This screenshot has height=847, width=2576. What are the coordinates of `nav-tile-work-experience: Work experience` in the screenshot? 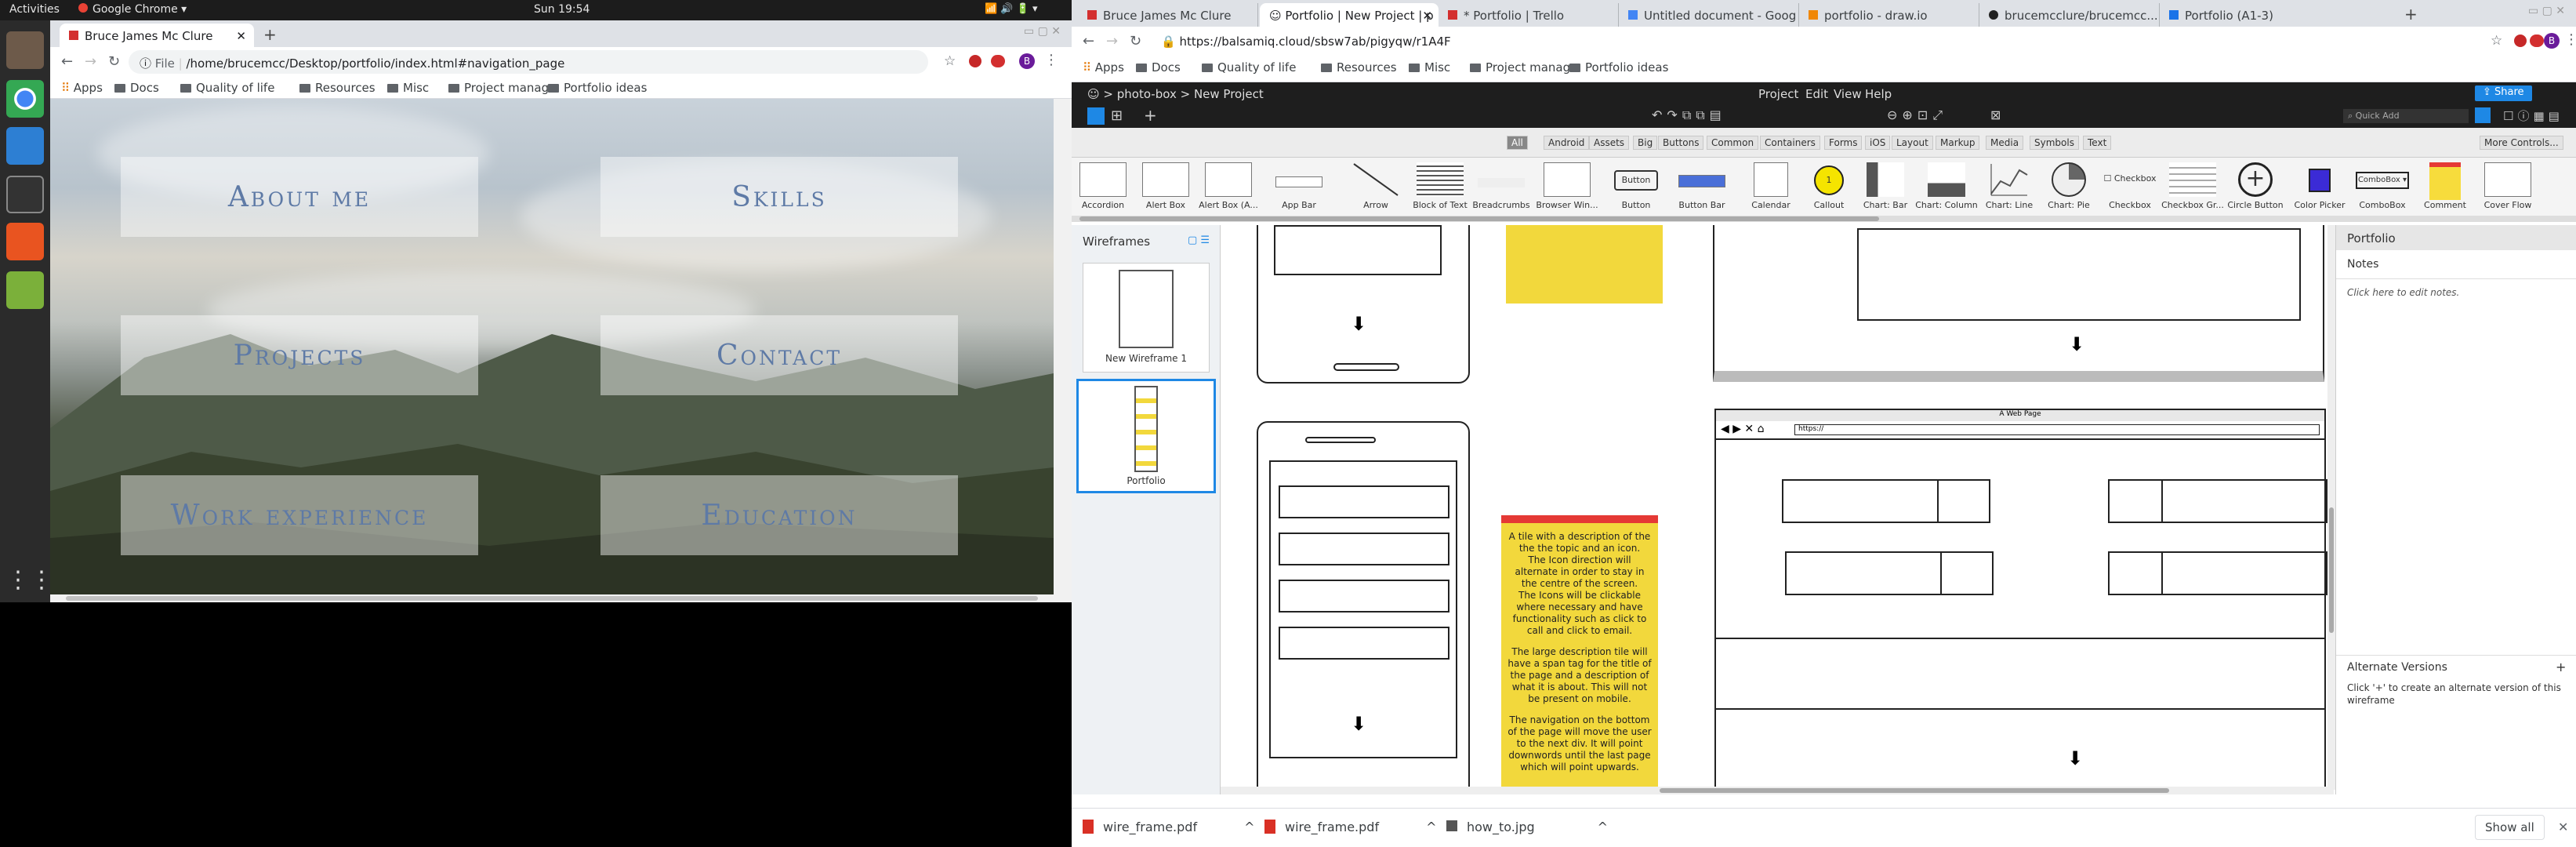 It's located at (300, 515).